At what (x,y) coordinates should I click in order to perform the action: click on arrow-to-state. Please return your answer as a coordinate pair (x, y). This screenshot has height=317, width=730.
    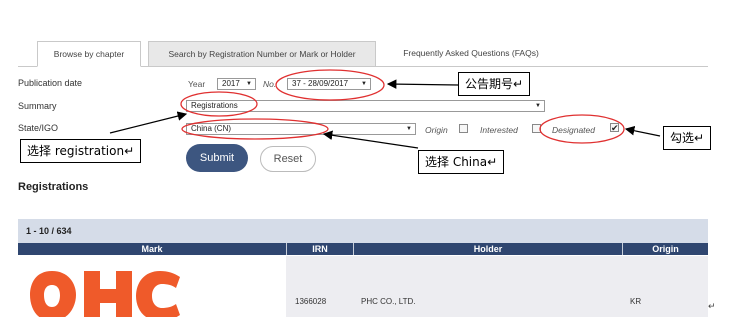
    Looking at the image, I should click on (370, 139).